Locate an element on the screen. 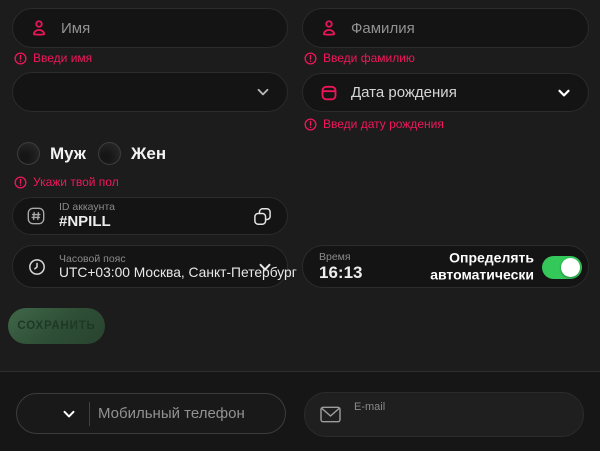 The width and height of the screenshot is (600, 451). timezone-label: Часовой пояс is located at coordinates (92, 258).